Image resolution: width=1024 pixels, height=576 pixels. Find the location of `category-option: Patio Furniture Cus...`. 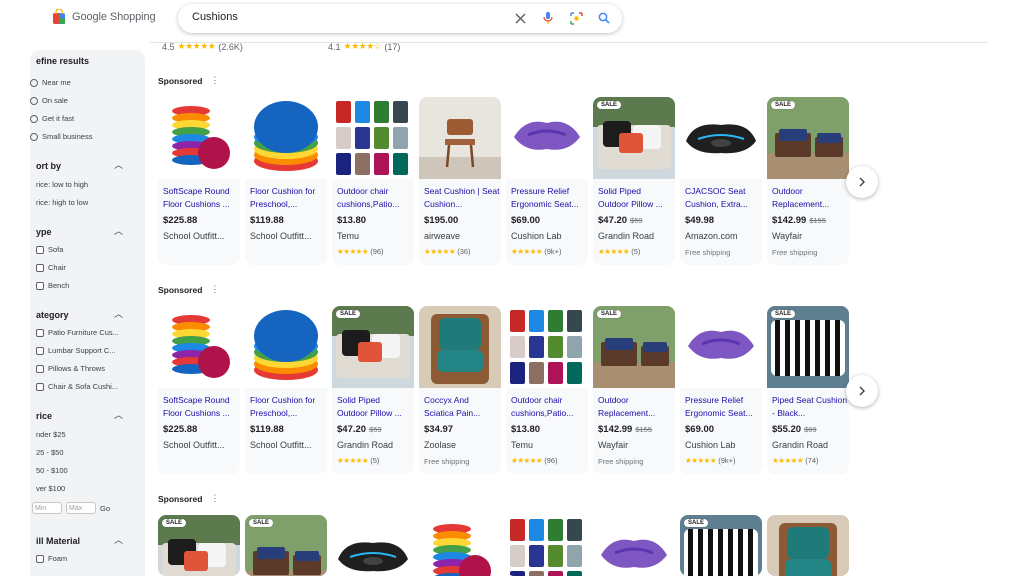

category-option: Patio Furniture Cus... is located at coordinates (77, 332).